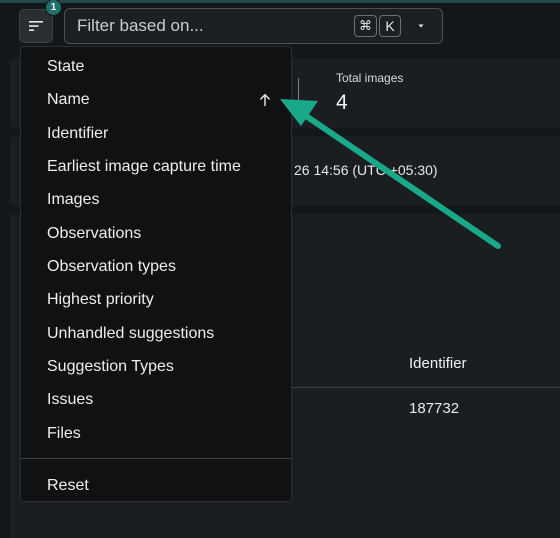  Describe the element at coordinates (78, 133) in the screenshot. I see `menu-item-label: Identifier` at that location.